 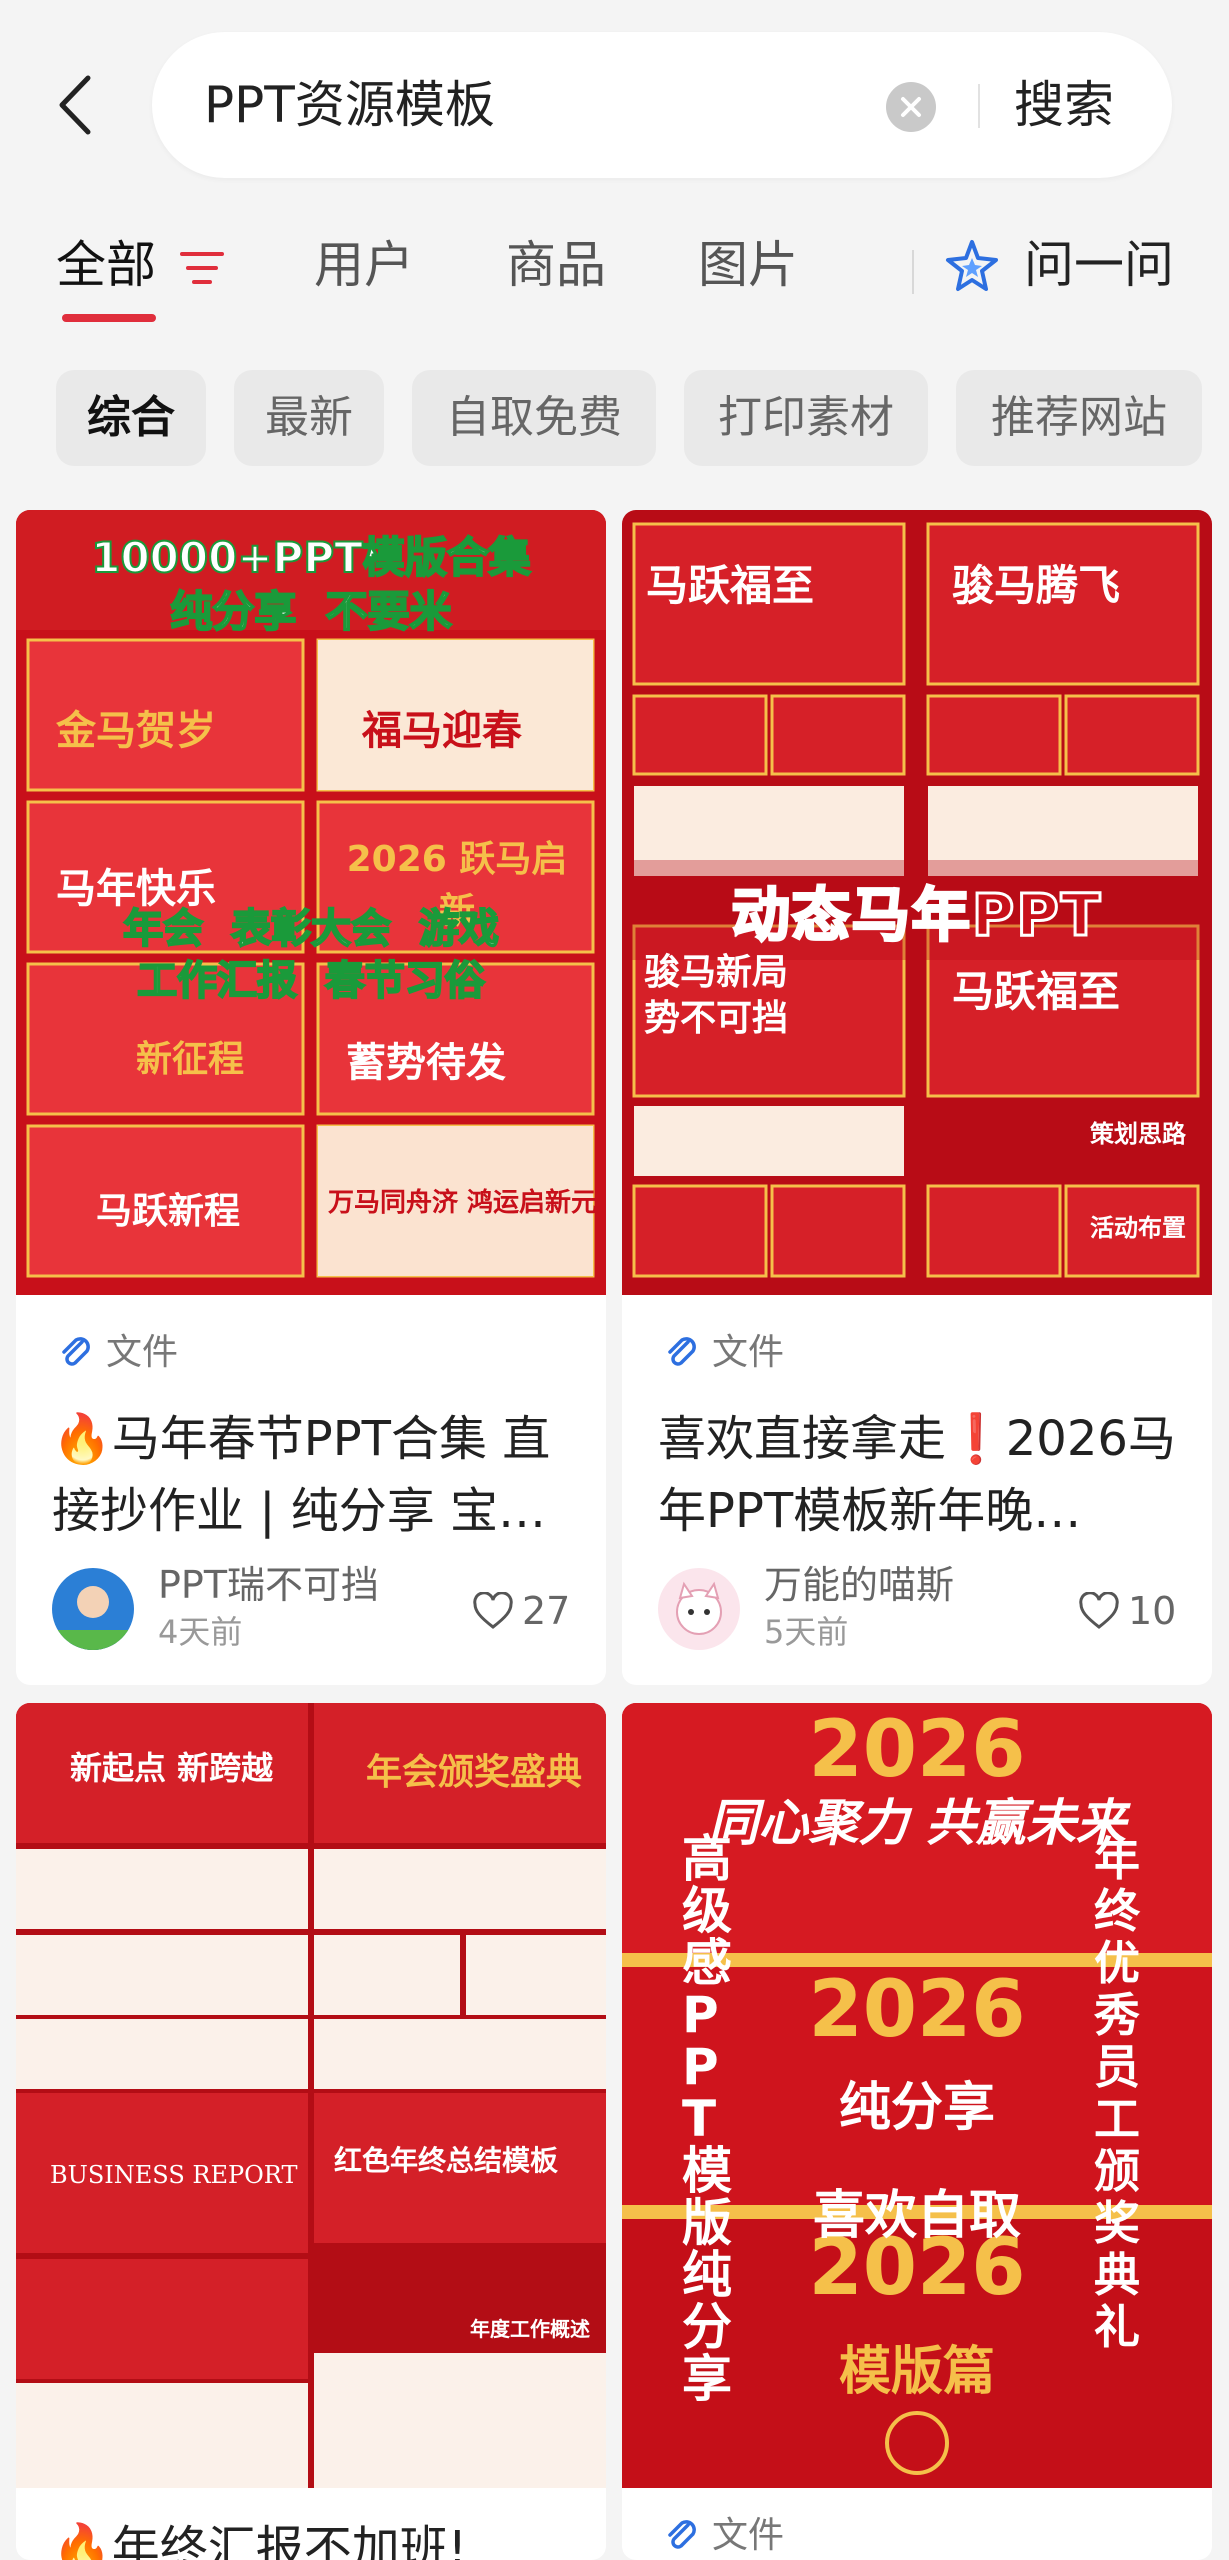 I want to click on cover-tile-2: 年会颁奖盛典, so click(x=474, y=1772).